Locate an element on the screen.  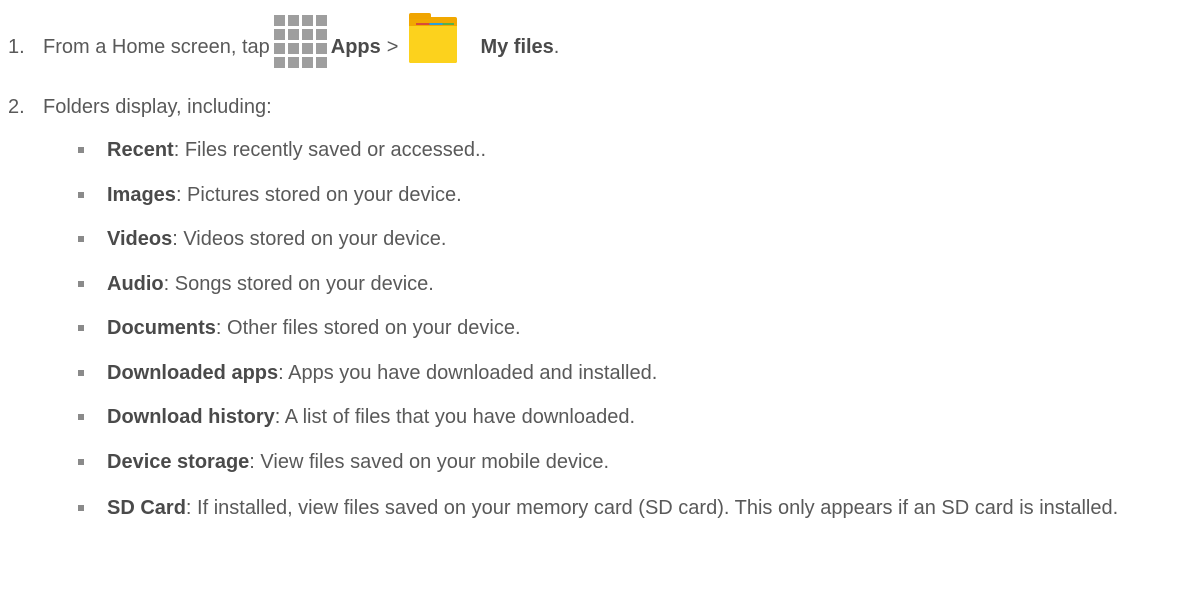
folder-name: SD Card is located at coordinates (146, 508).